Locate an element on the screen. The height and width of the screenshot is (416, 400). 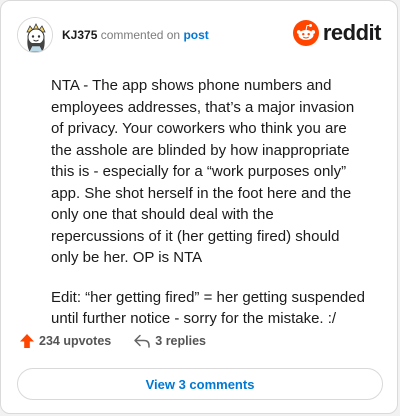
reply-arrow-icon is located at coordinates (142, 341).